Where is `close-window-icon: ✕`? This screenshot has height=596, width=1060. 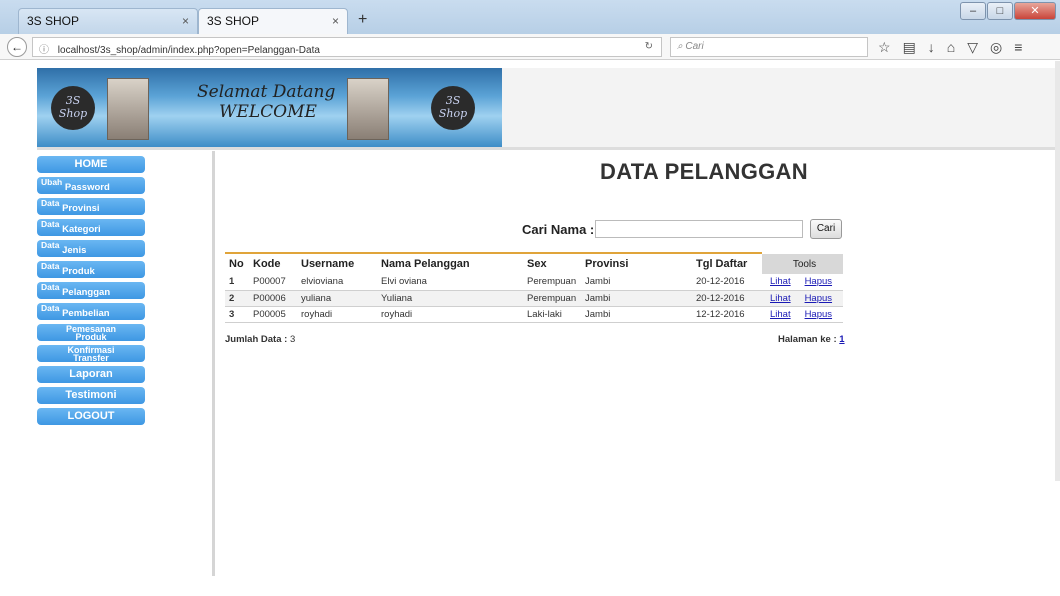 close-window-icon: ✕ is located at coordinates (1035, 11).